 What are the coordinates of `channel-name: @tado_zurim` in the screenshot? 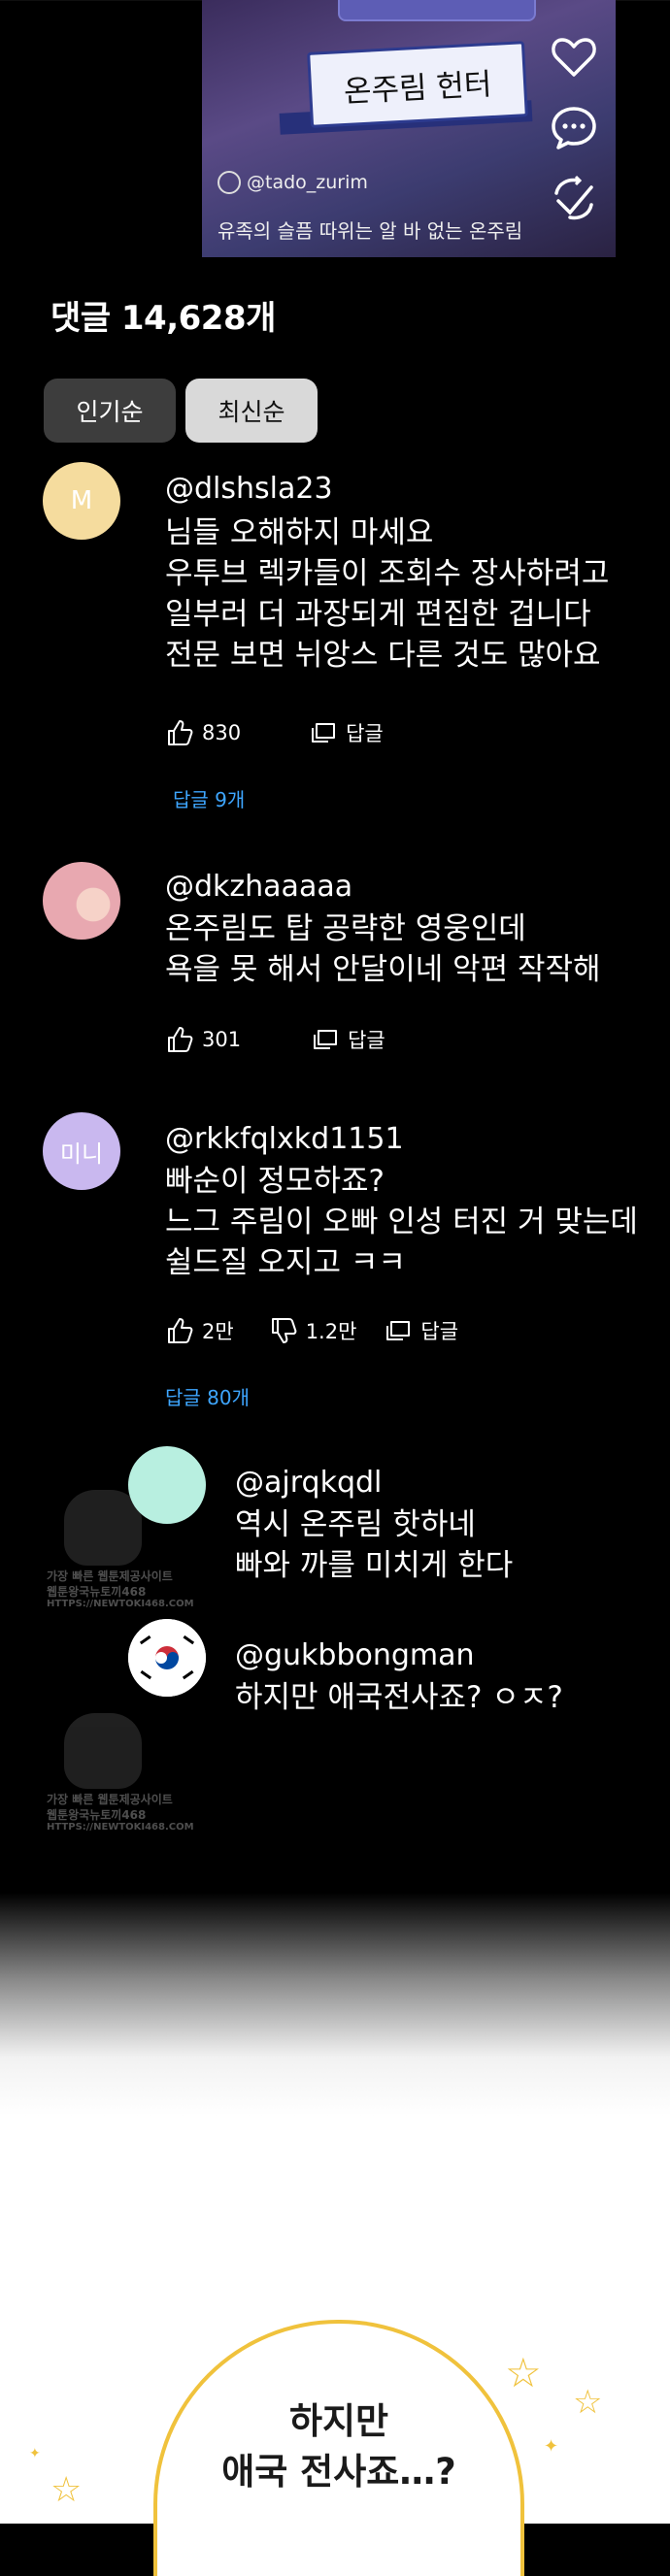 It's located at (293, 182).